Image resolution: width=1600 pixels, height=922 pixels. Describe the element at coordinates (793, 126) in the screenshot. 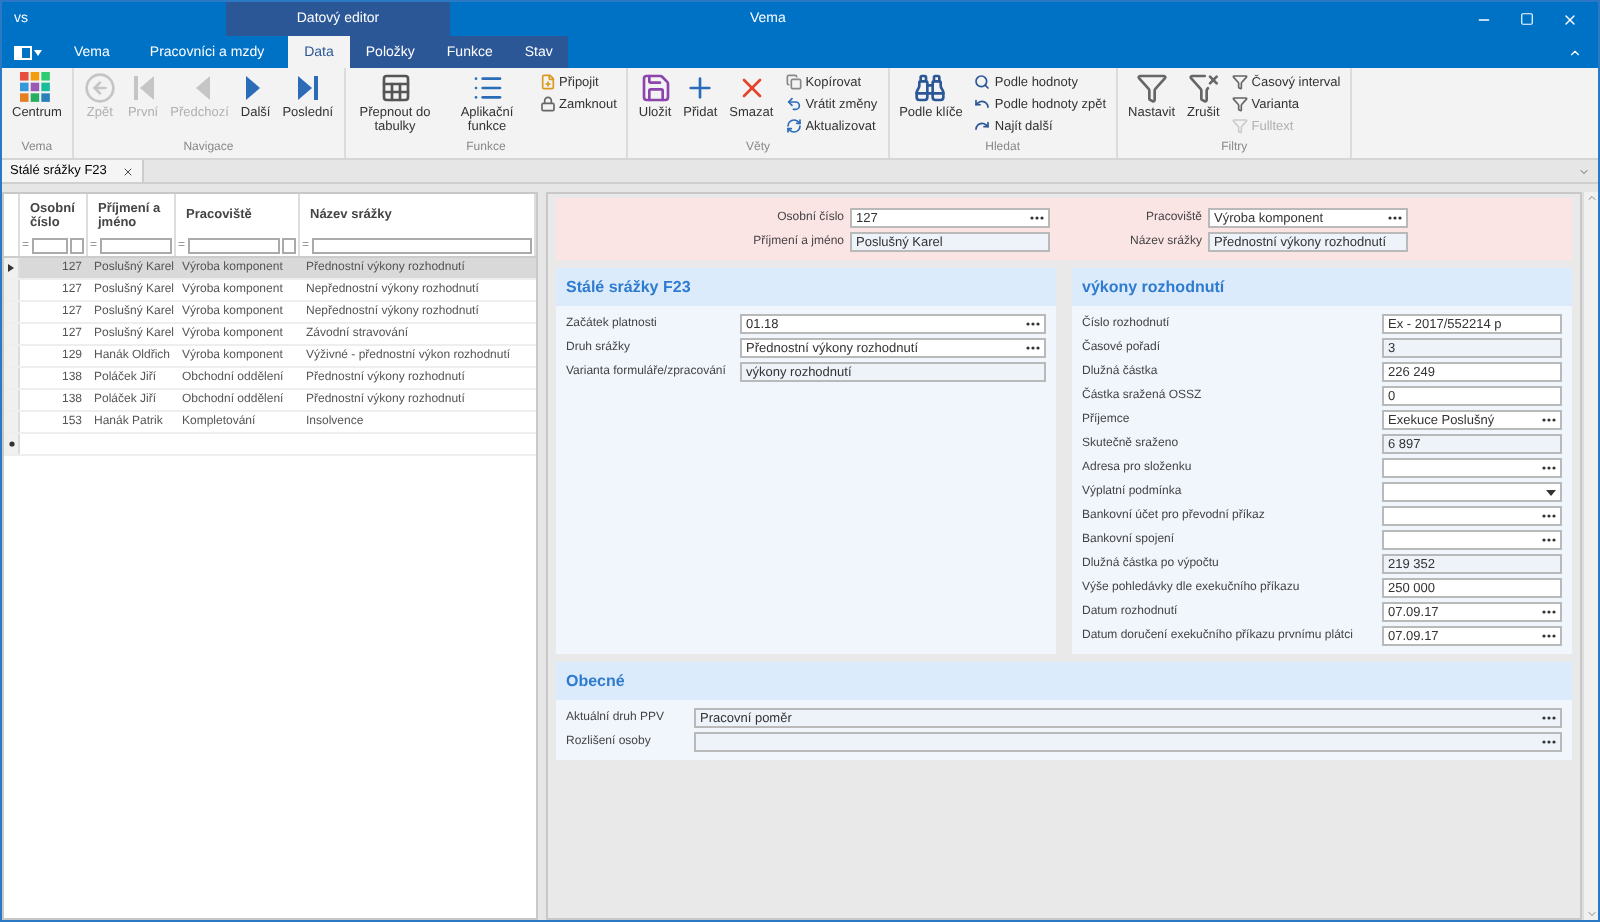

I see `refresh-icon` at that location.